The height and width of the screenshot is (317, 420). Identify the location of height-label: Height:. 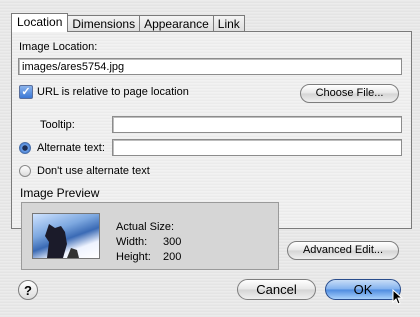
(133, 257).